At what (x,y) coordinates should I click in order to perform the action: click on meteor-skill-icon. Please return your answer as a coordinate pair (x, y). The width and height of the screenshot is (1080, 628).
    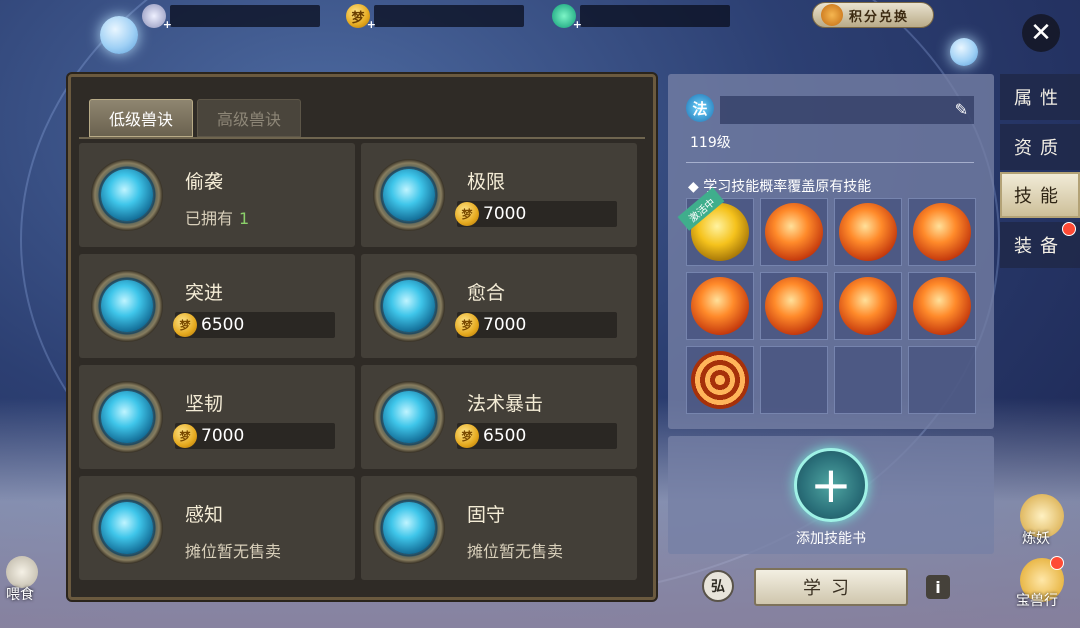
    Looking at the image, I should click on (942, 232).